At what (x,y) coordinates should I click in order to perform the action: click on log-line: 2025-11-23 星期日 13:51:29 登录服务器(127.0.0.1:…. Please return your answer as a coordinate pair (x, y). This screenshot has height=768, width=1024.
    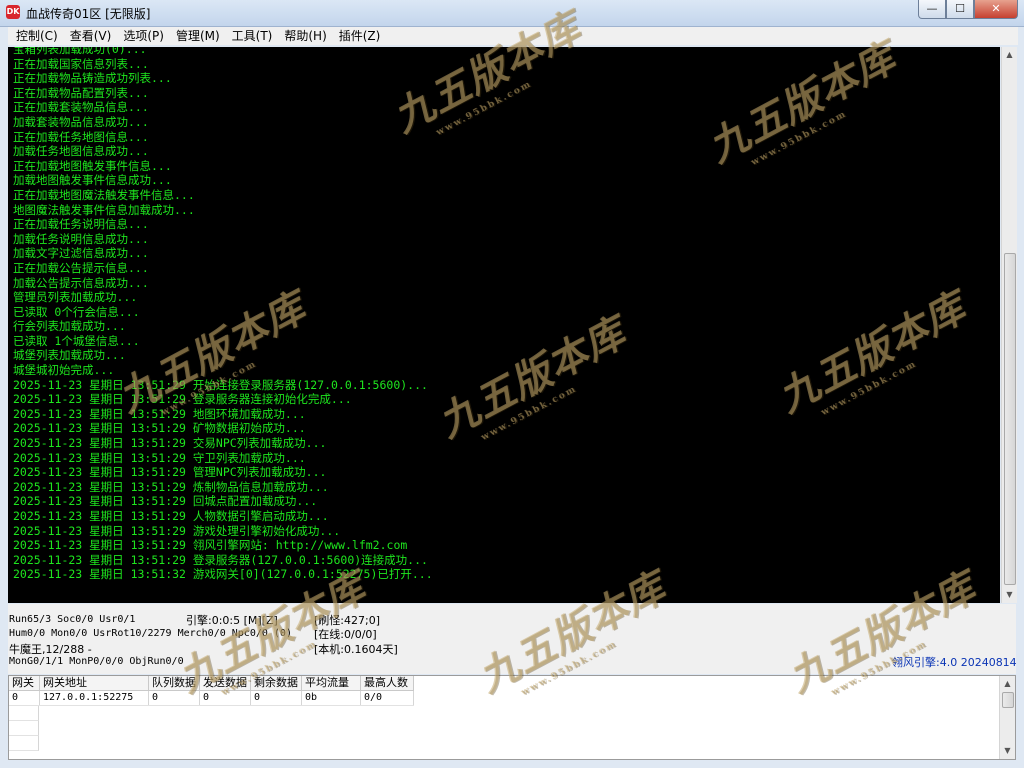
    Looking at the image, I should click on (220, 559).